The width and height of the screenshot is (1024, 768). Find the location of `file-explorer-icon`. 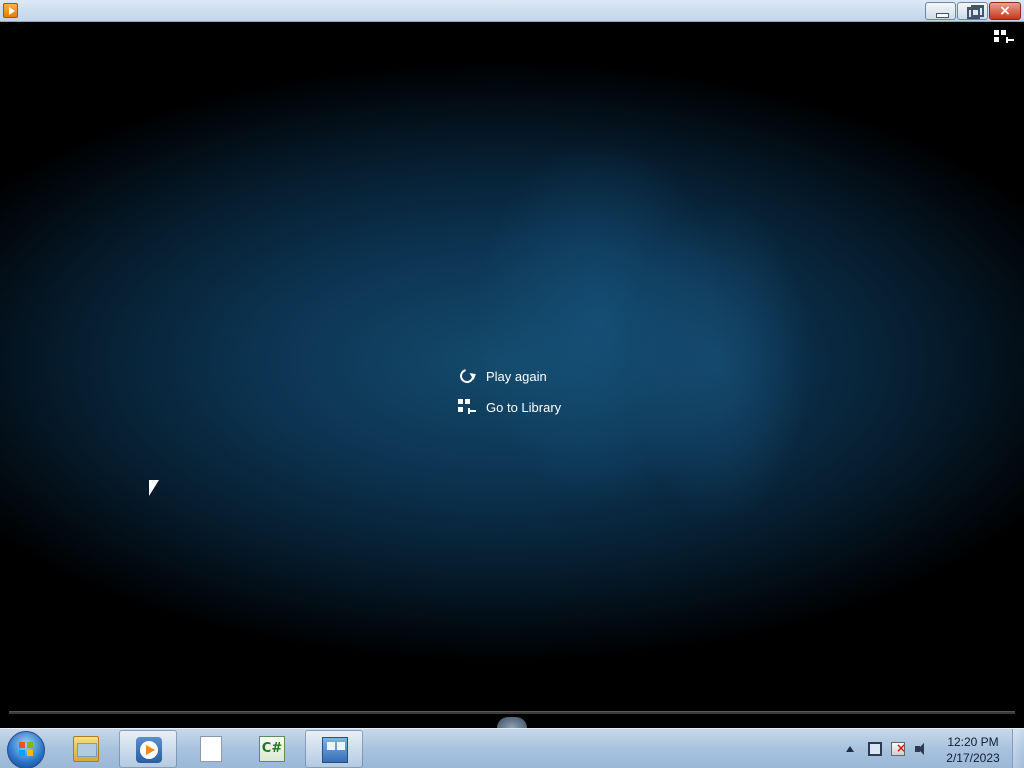

file-explorer-icon is located at coordinates (86, 749).